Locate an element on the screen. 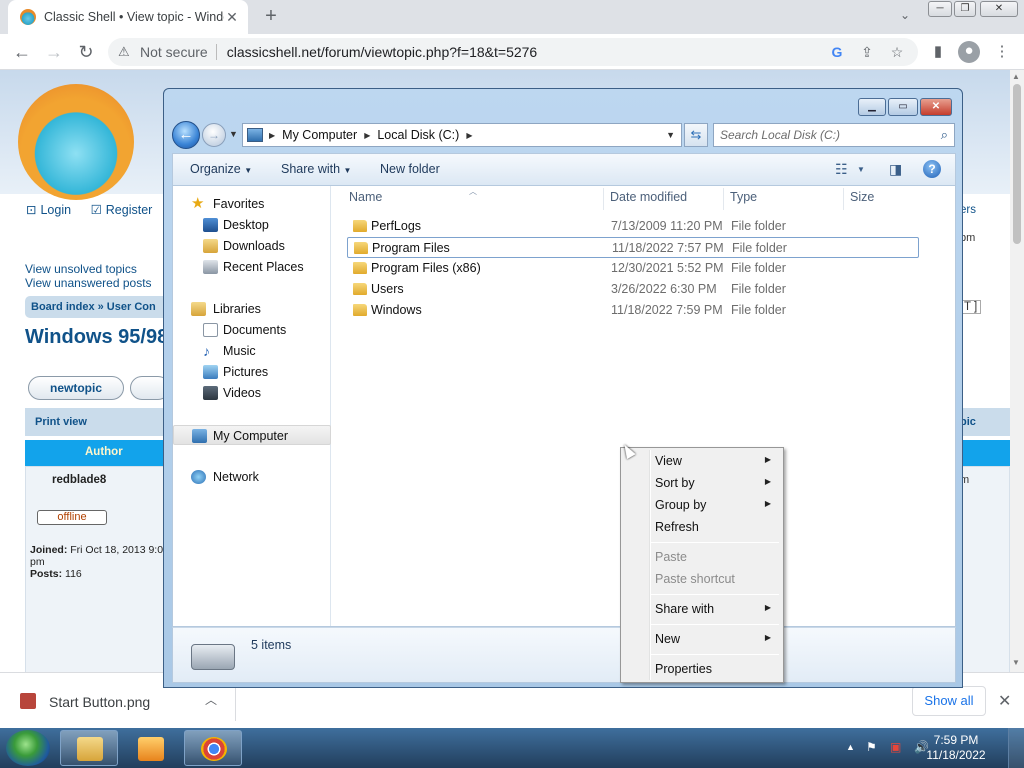 The image size is (1024, 768). edge-text-t: T ] is located at coordinates (971, 307).